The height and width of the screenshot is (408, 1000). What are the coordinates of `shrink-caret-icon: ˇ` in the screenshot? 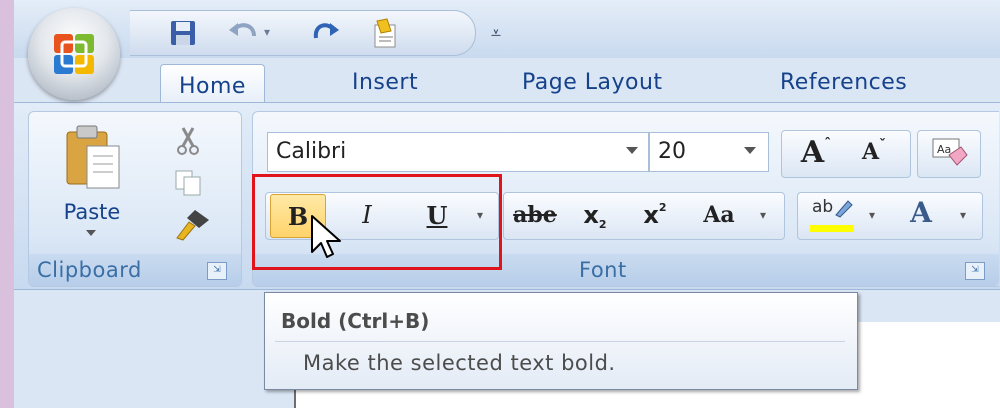 It's located at (883, 145).